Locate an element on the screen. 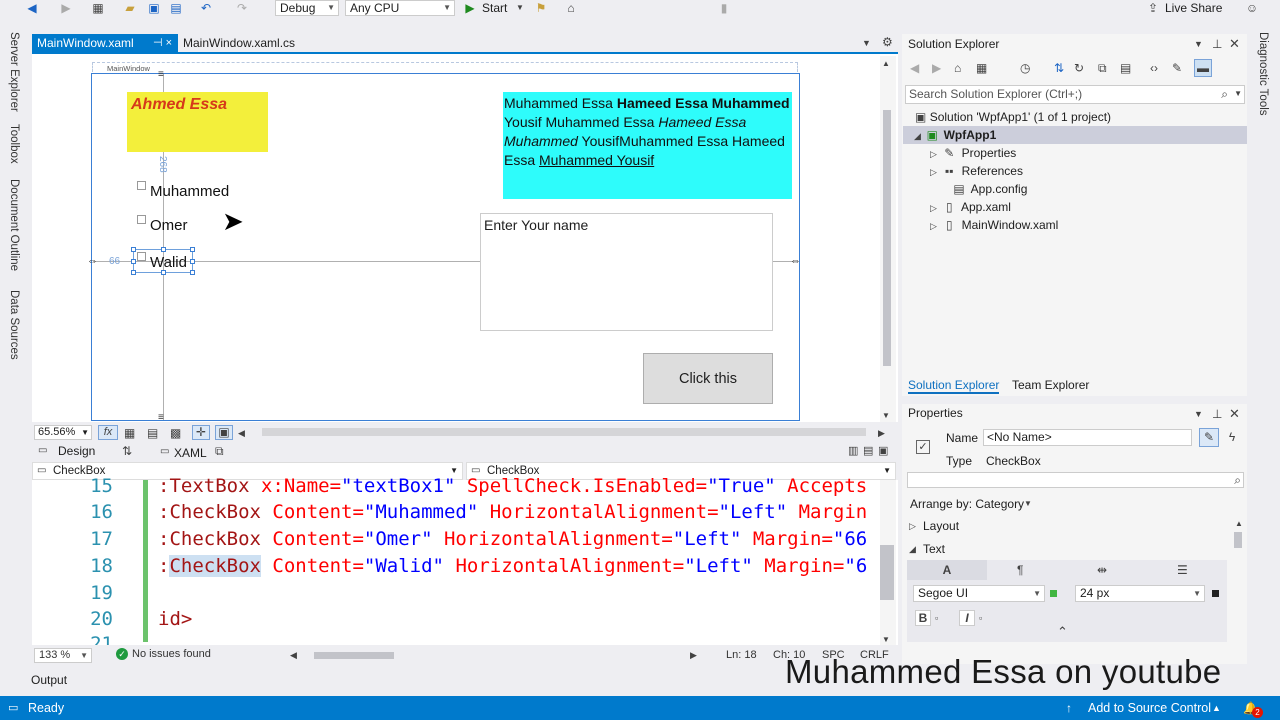 The width and height of the screenshot is (1280, 720). editor-scroll-thumb is located at coordinates (887, 572).